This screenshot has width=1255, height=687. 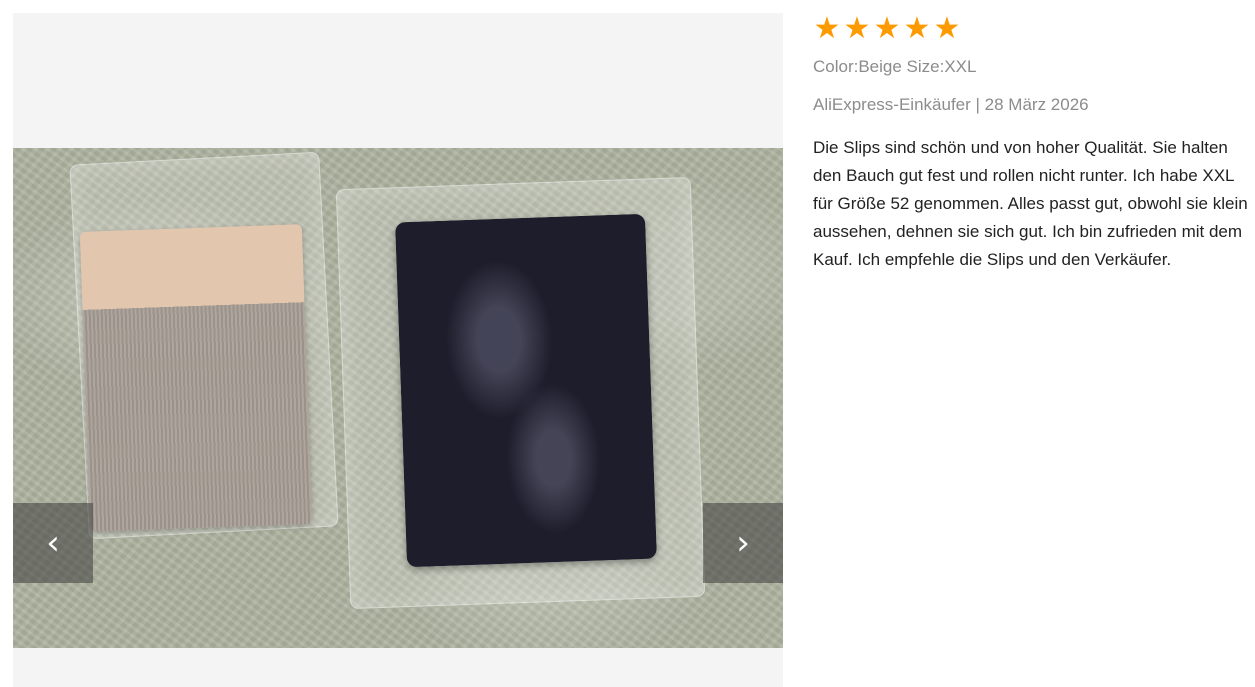 What do you see at coordinates (892, 104) in the screenshot?
I see `author-name: AliExpress-Einkäufer` at bounding box center [892, 104].